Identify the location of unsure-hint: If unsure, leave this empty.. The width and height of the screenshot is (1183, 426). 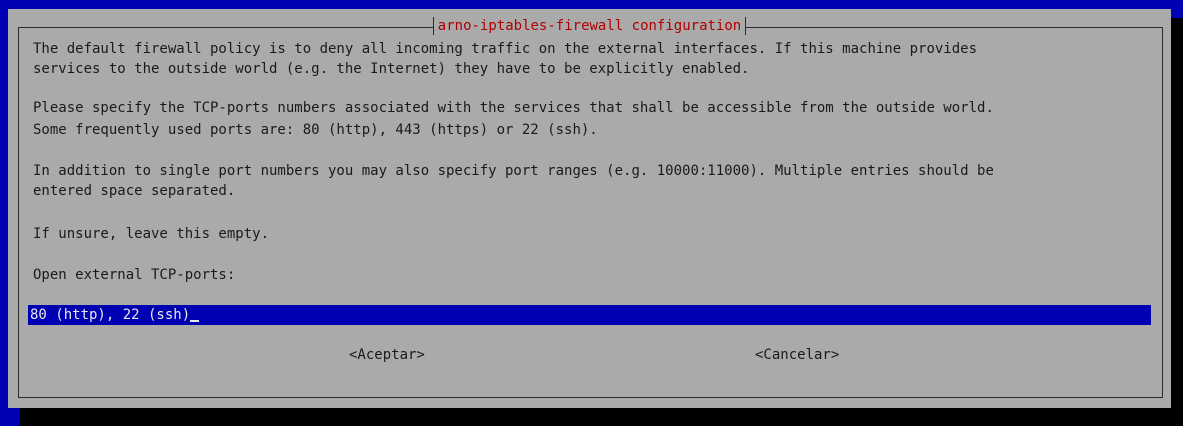
(151, 234).